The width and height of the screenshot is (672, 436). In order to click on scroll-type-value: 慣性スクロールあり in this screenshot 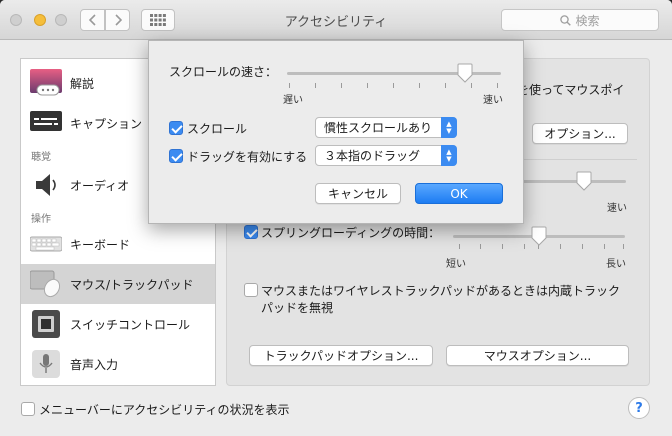, I will do `click(378, 128)`.